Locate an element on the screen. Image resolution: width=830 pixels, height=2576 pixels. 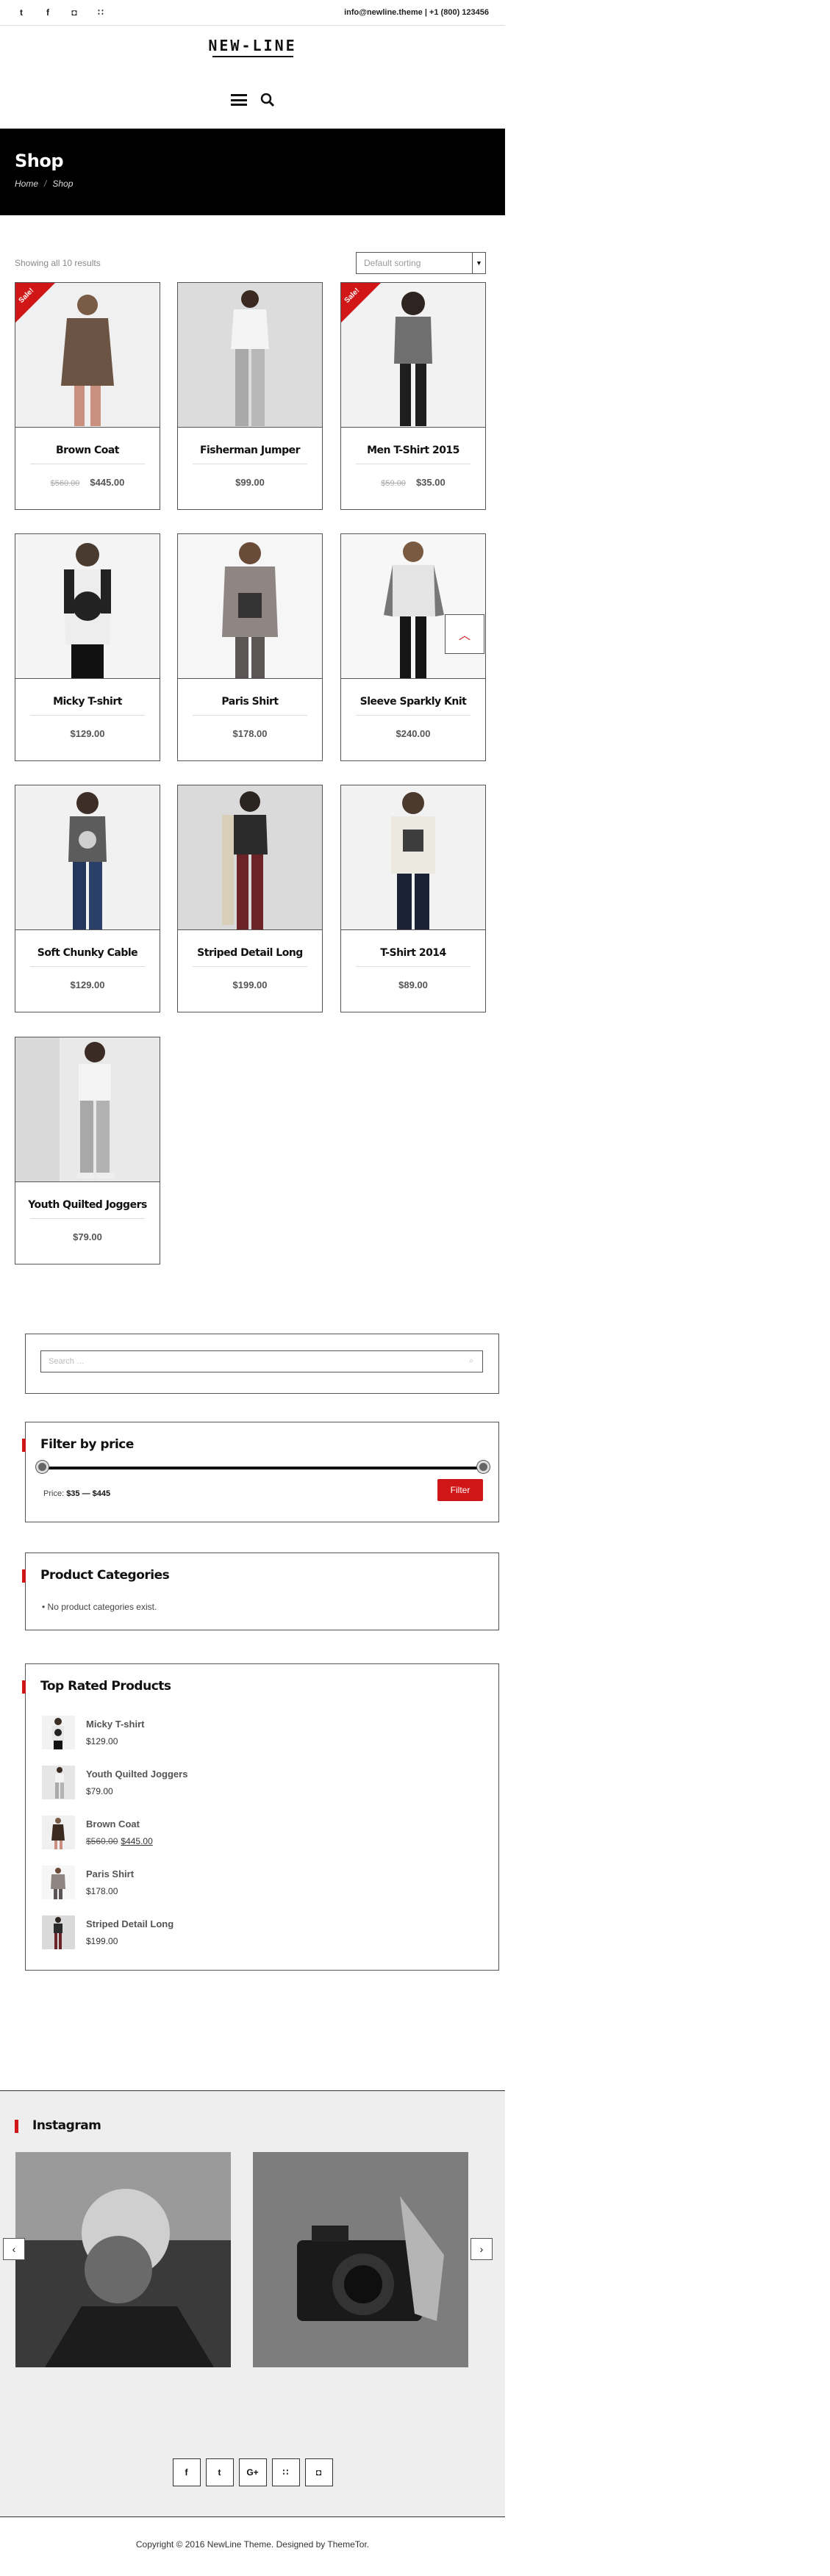
footer-social-links: f t G+ ∷ ◘ is located at coordinates (252, 2472).